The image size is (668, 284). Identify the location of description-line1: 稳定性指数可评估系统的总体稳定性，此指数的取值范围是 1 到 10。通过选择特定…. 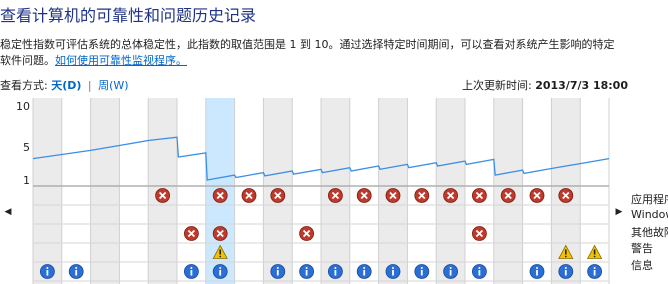
(307, 44).